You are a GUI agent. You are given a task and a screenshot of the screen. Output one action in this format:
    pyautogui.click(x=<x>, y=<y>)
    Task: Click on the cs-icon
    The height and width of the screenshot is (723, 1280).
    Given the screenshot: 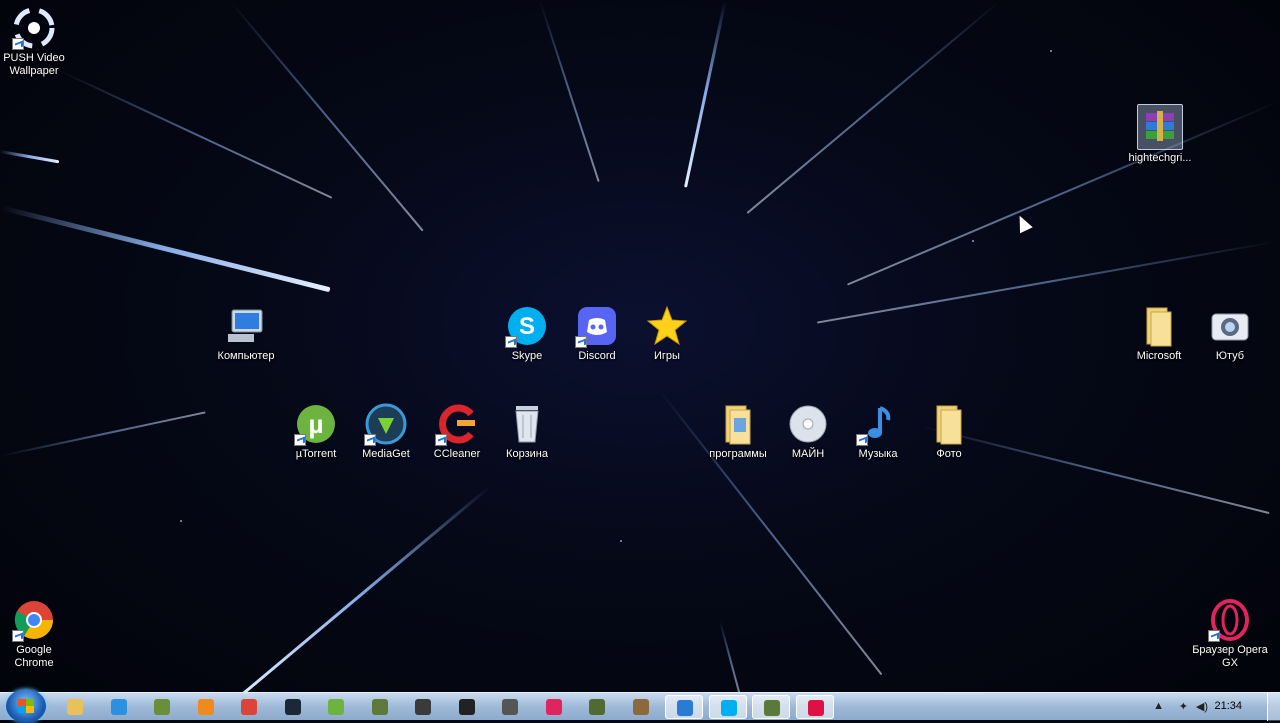 What is the action you would take?
    pyautogui.click(x=423, y=707)
    